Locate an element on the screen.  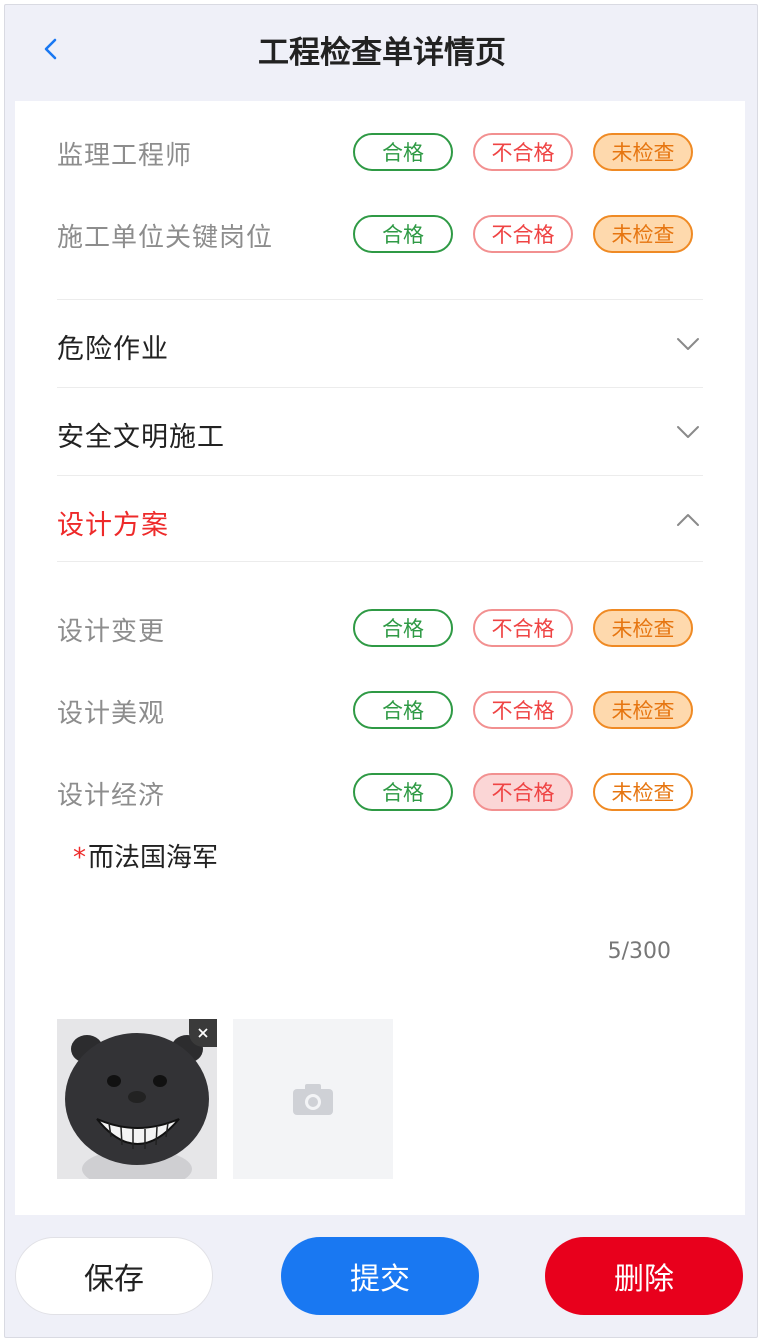
remark-textarea: *而法国海军 is located at coordinates (145, 855).